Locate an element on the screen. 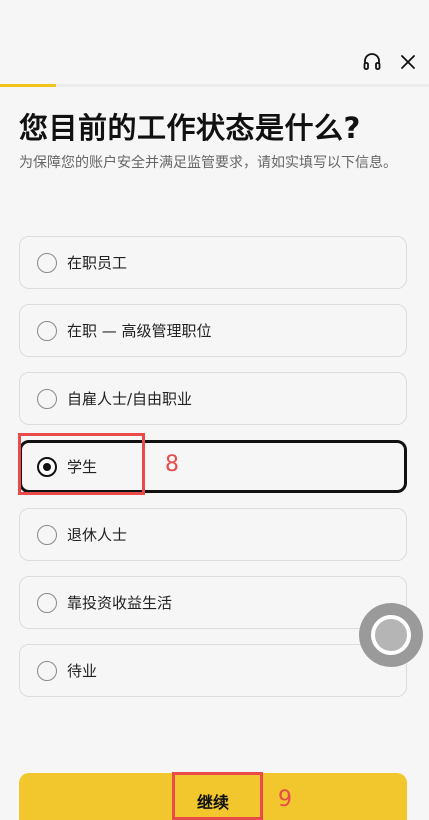  option-retired: 退休人士 is located at coordinates (213, 534).